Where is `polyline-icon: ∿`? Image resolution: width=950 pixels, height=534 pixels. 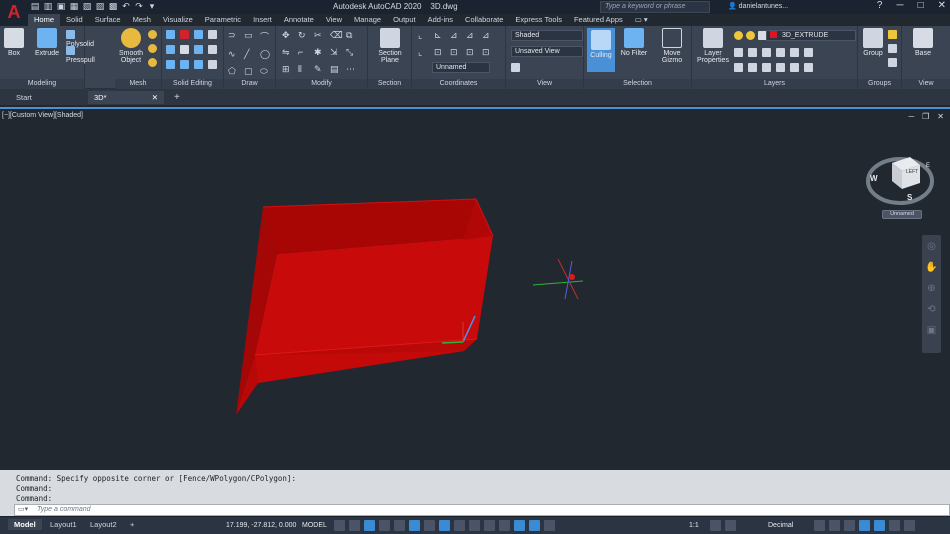
polyline-icon: ∿ is located at coordinates (234, 54).